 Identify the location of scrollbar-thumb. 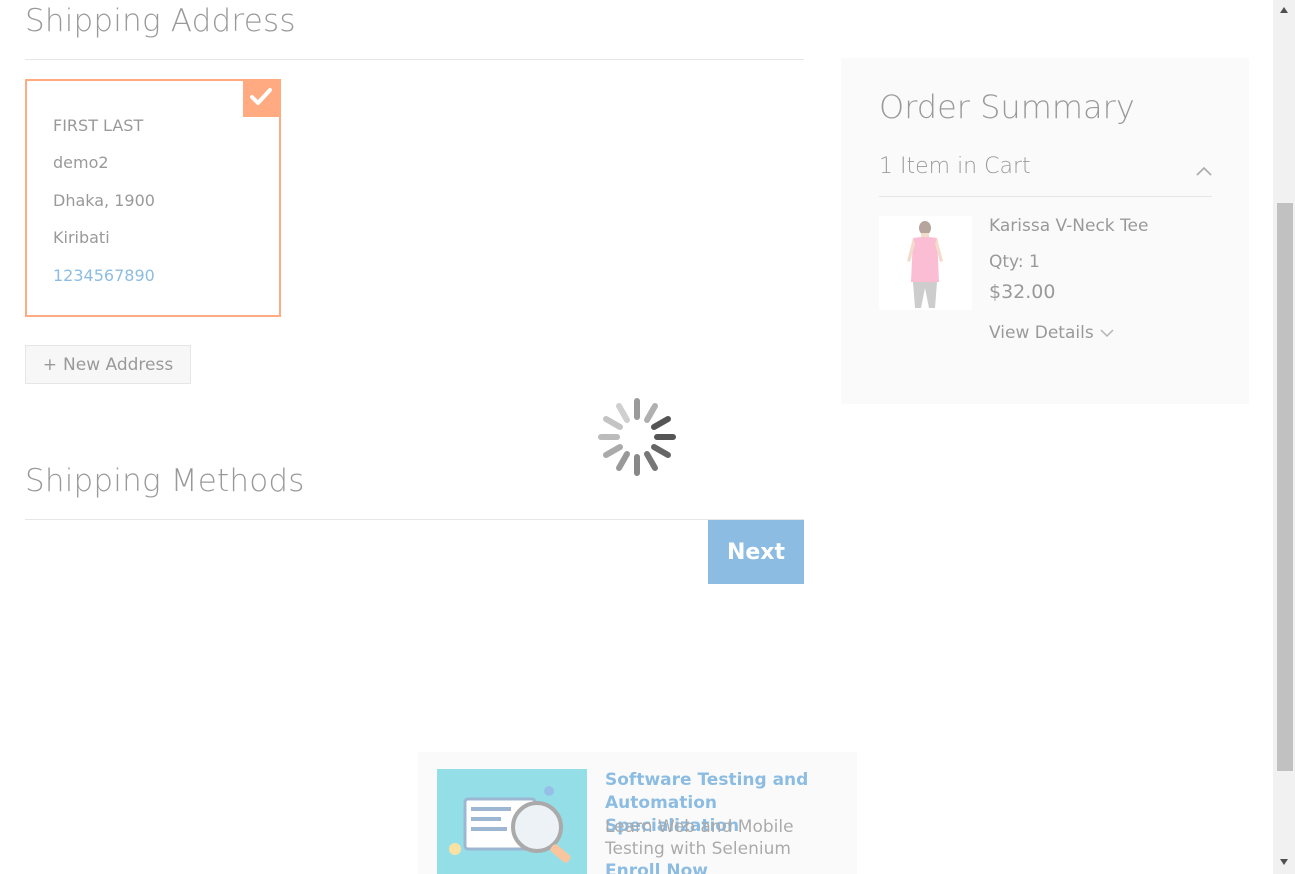
(1285, 487).